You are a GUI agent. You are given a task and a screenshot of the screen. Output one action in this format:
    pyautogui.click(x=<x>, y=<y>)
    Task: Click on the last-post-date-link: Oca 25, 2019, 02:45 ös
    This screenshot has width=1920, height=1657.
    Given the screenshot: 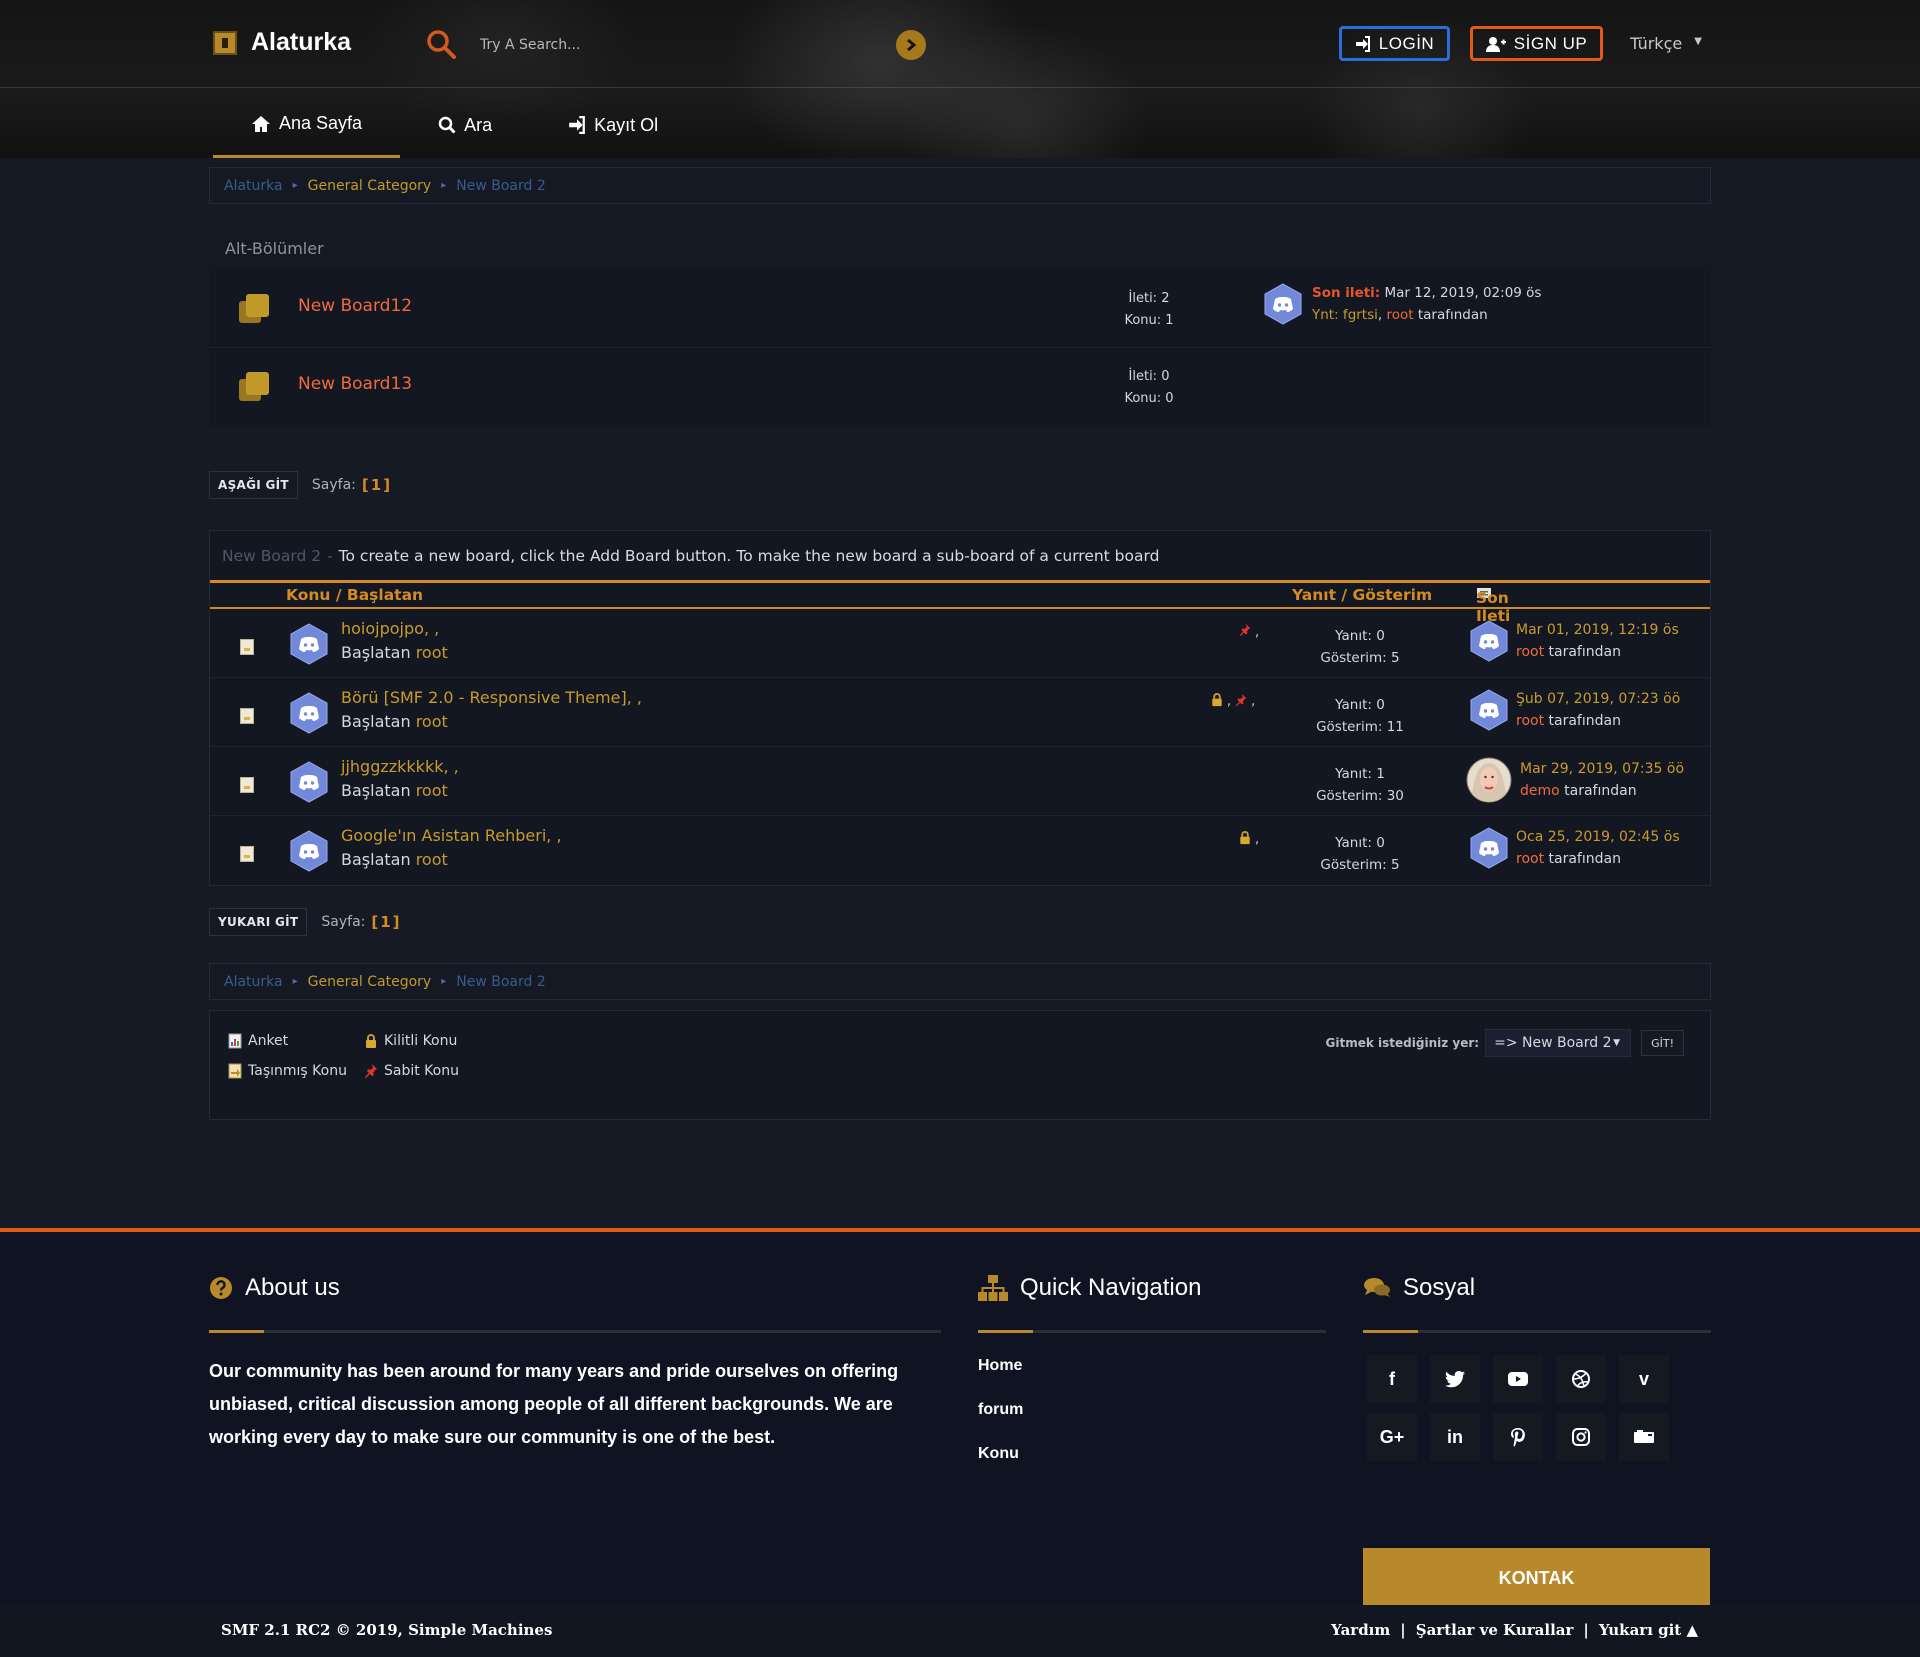 What is the action you would take?
    pyautogui.click(x=1598, y=837)
    